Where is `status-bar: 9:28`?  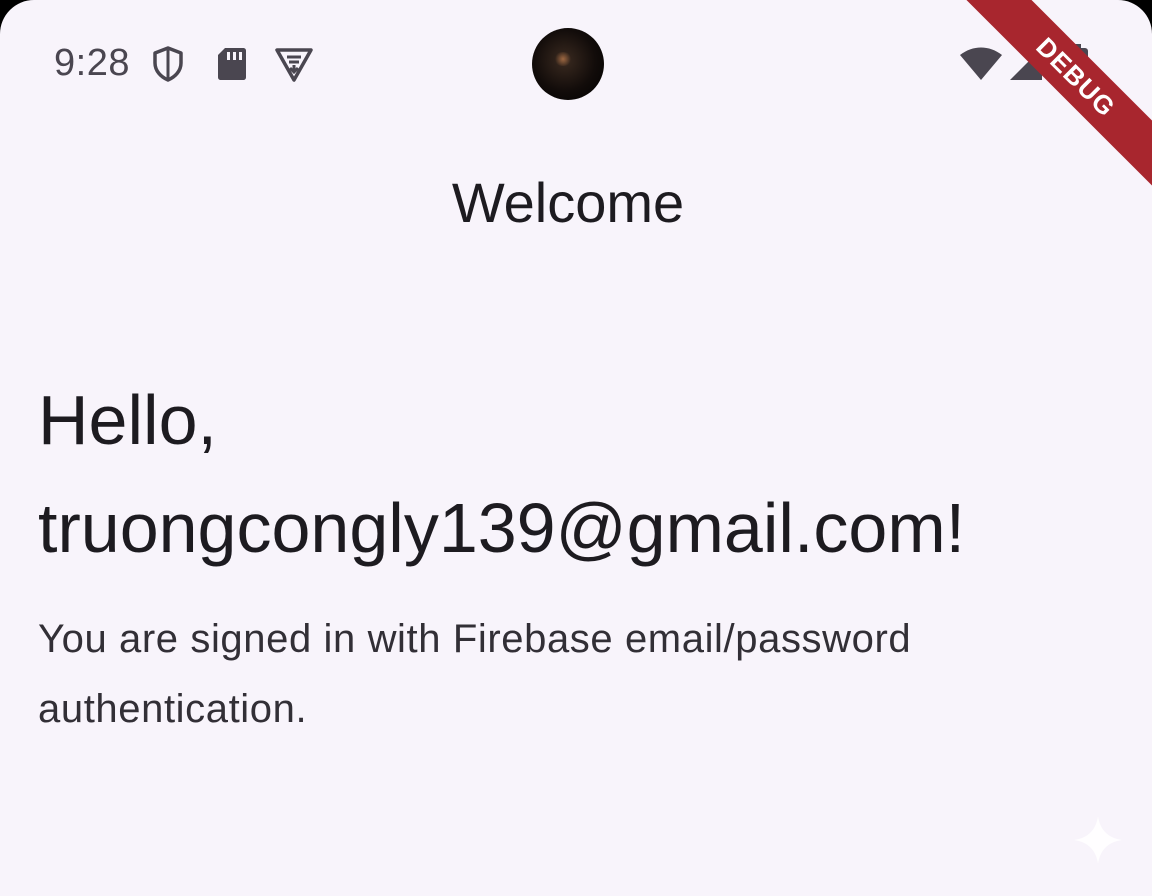
status-bar: 9:28 is located at coordinates (576, 65).